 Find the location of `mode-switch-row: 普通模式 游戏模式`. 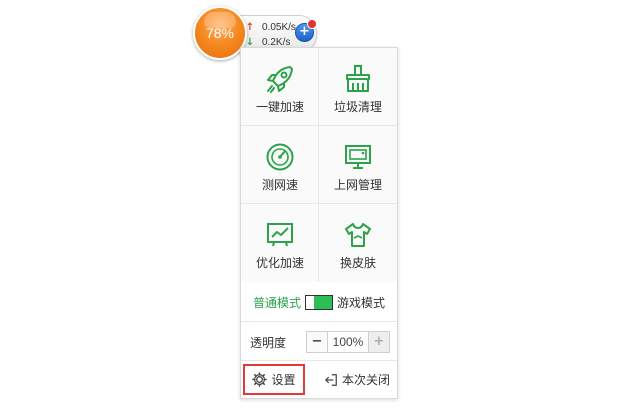

mode-switch-row: 普通模式 游戏模式 is located at coordinates (319, 302).